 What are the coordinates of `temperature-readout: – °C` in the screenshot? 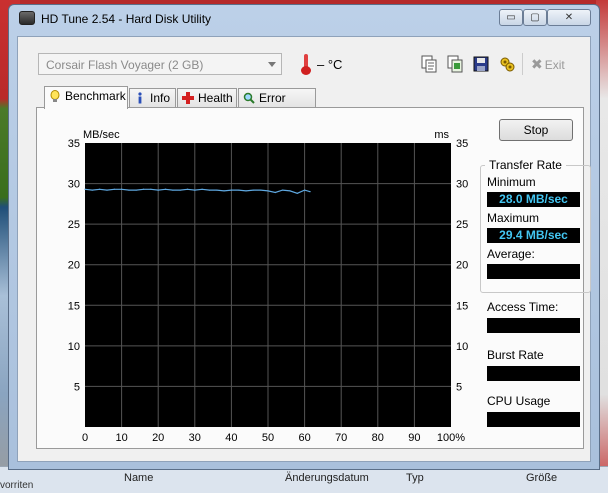 It's located at (330, 64).